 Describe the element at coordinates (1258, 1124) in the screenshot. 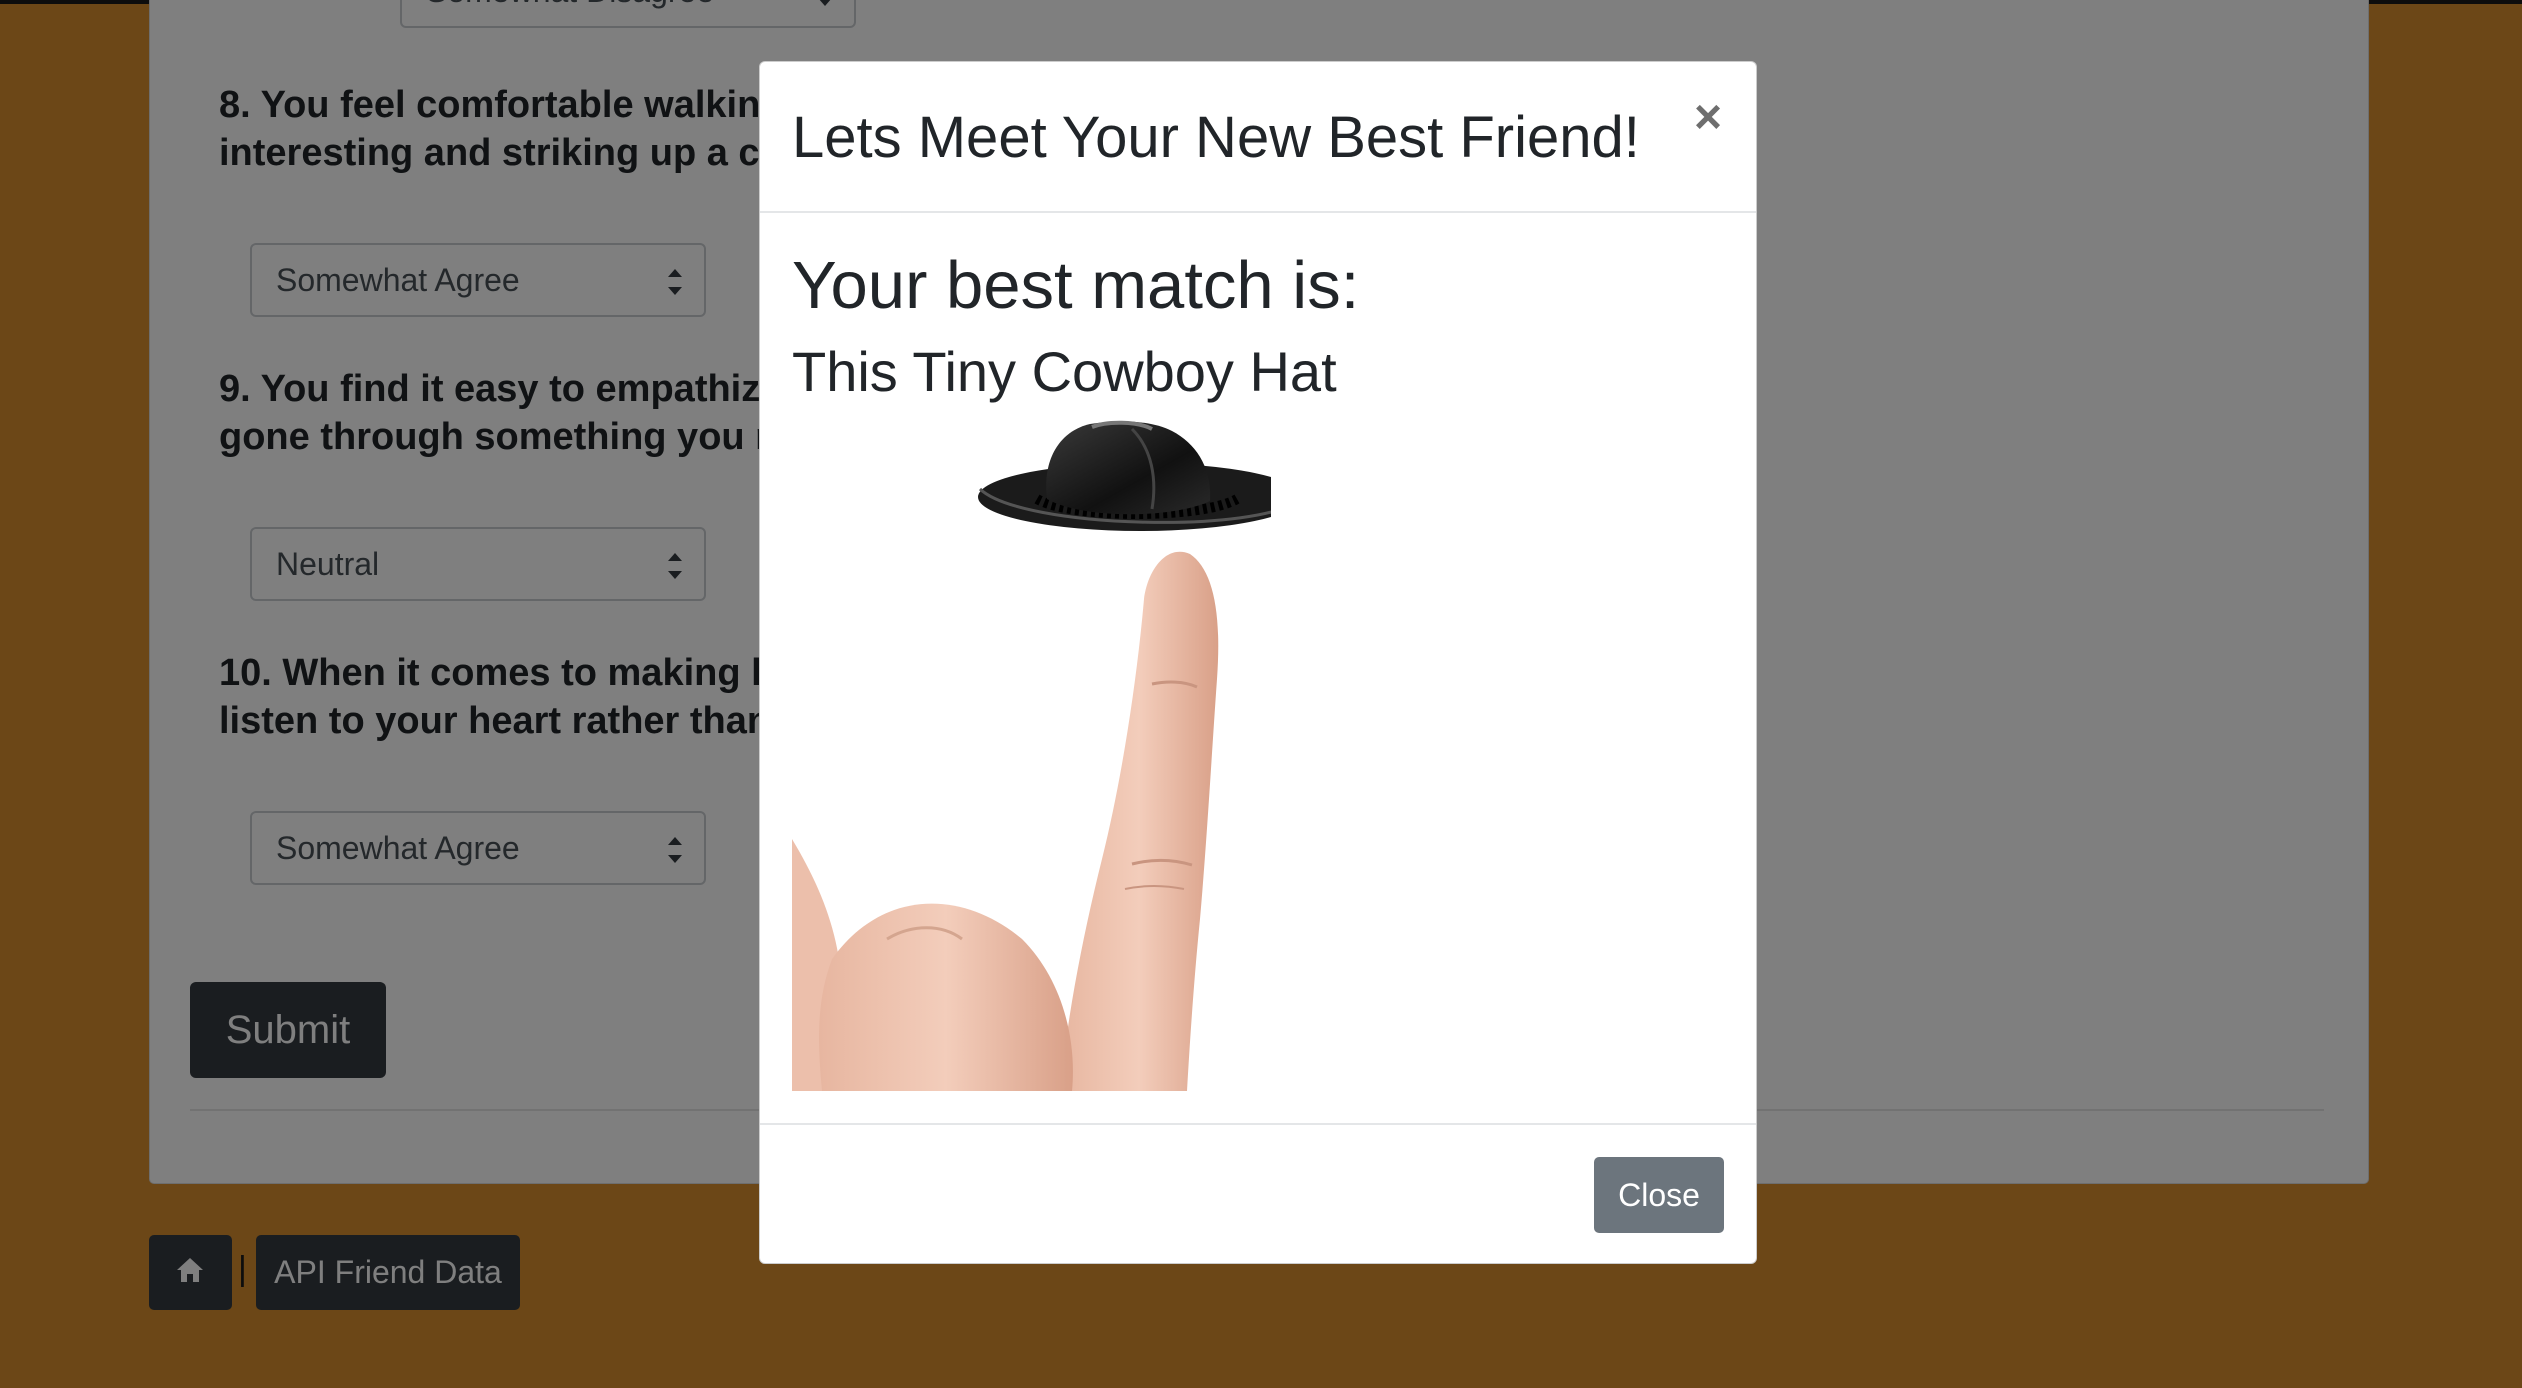

I see `modal-footer-divider` at that location.